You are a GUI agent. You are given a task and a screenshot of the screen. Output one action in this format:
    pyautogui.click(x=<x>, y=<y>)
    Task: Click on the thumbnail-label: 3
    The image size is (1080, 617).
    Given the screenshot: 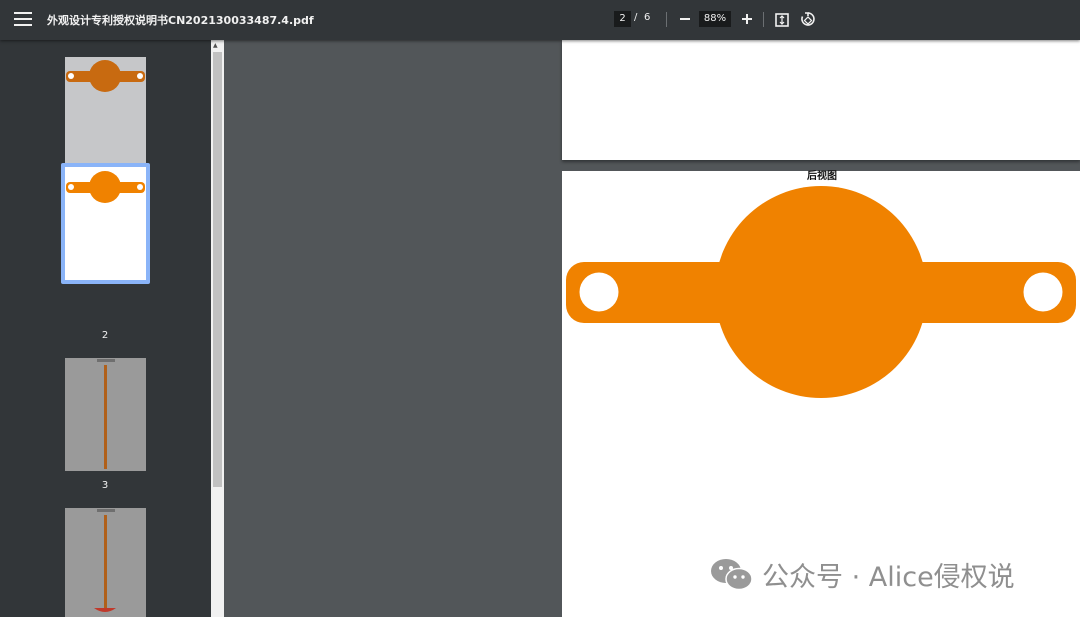 What is the action you would take?
    pyautogui.click(x=105, y=485)
    